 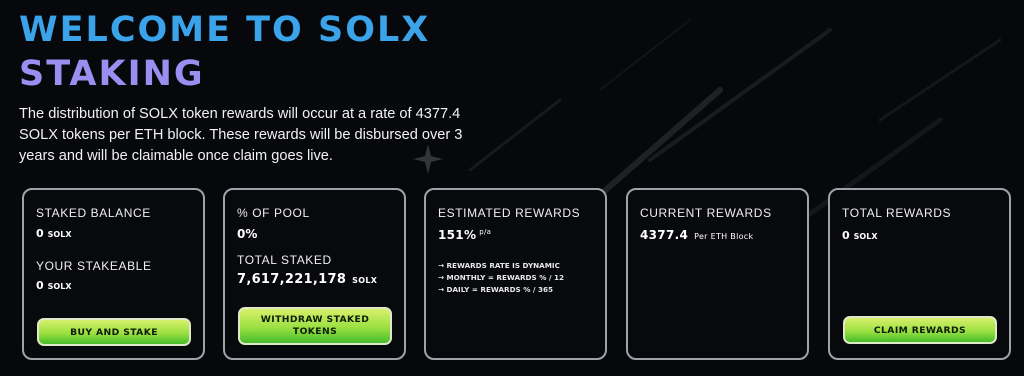 I want to click on withdraw-staked-tokens-button: WITHDRAW STAKED TOKENS, so click(x=315, y=326).